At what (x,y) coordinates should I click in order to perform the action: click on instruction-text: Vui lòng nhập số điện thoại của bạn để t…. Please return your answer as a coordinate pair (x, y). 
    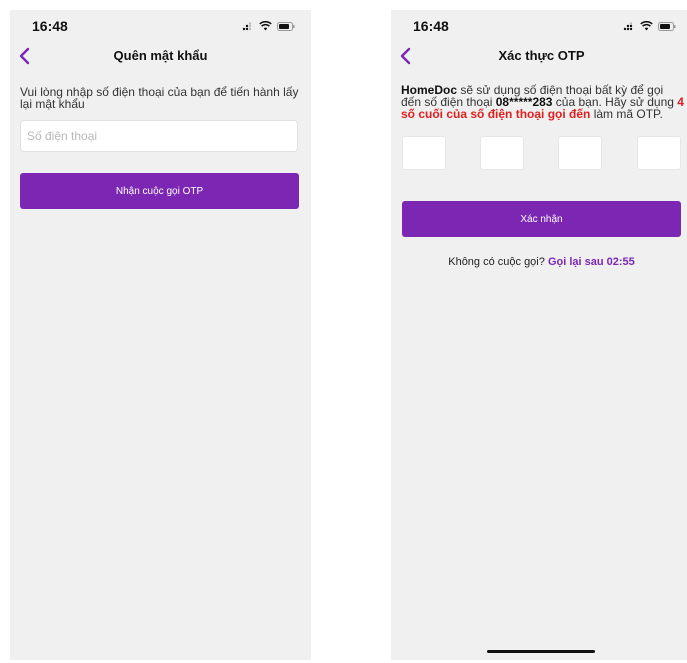
    Looking at the image, I should click on (159, 98).